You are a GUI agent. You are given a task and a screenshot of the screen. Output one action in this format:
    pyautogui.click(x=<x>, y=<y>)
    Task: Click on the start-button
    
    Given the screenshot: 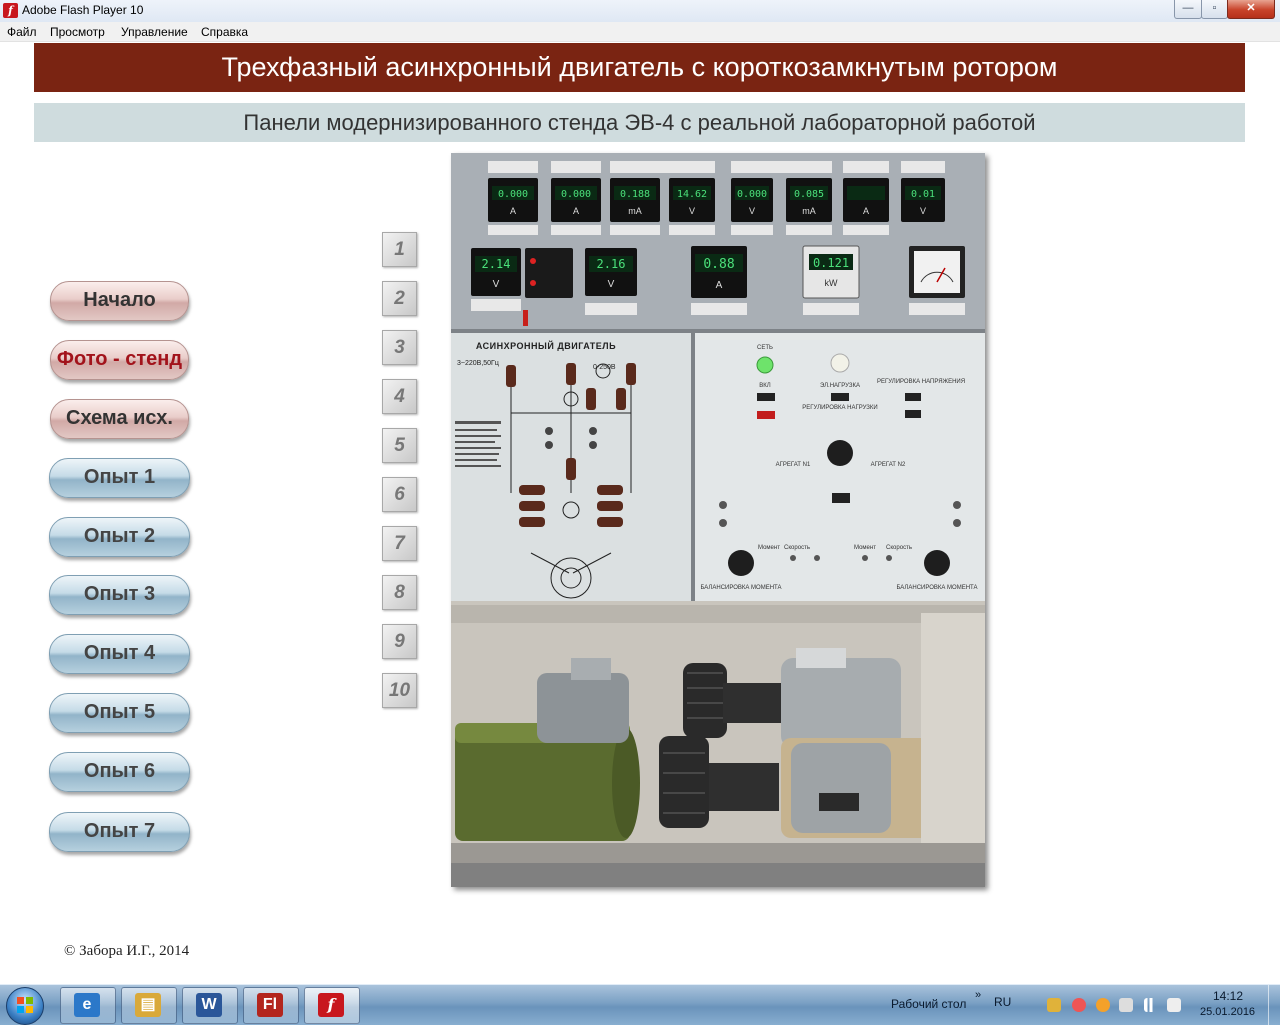 What is the action you would take?
    pyautogui.click(x=25, y=1006)
    